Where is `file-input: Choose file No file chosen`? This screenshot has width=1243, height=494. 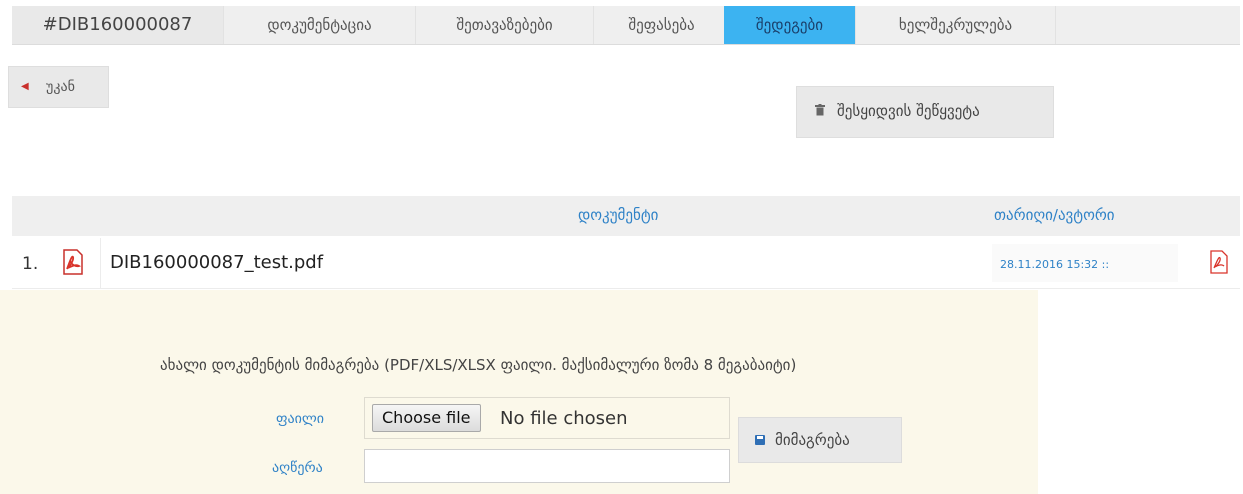 file-input: Choose file No file chosen is located at coordinates (547, 418).